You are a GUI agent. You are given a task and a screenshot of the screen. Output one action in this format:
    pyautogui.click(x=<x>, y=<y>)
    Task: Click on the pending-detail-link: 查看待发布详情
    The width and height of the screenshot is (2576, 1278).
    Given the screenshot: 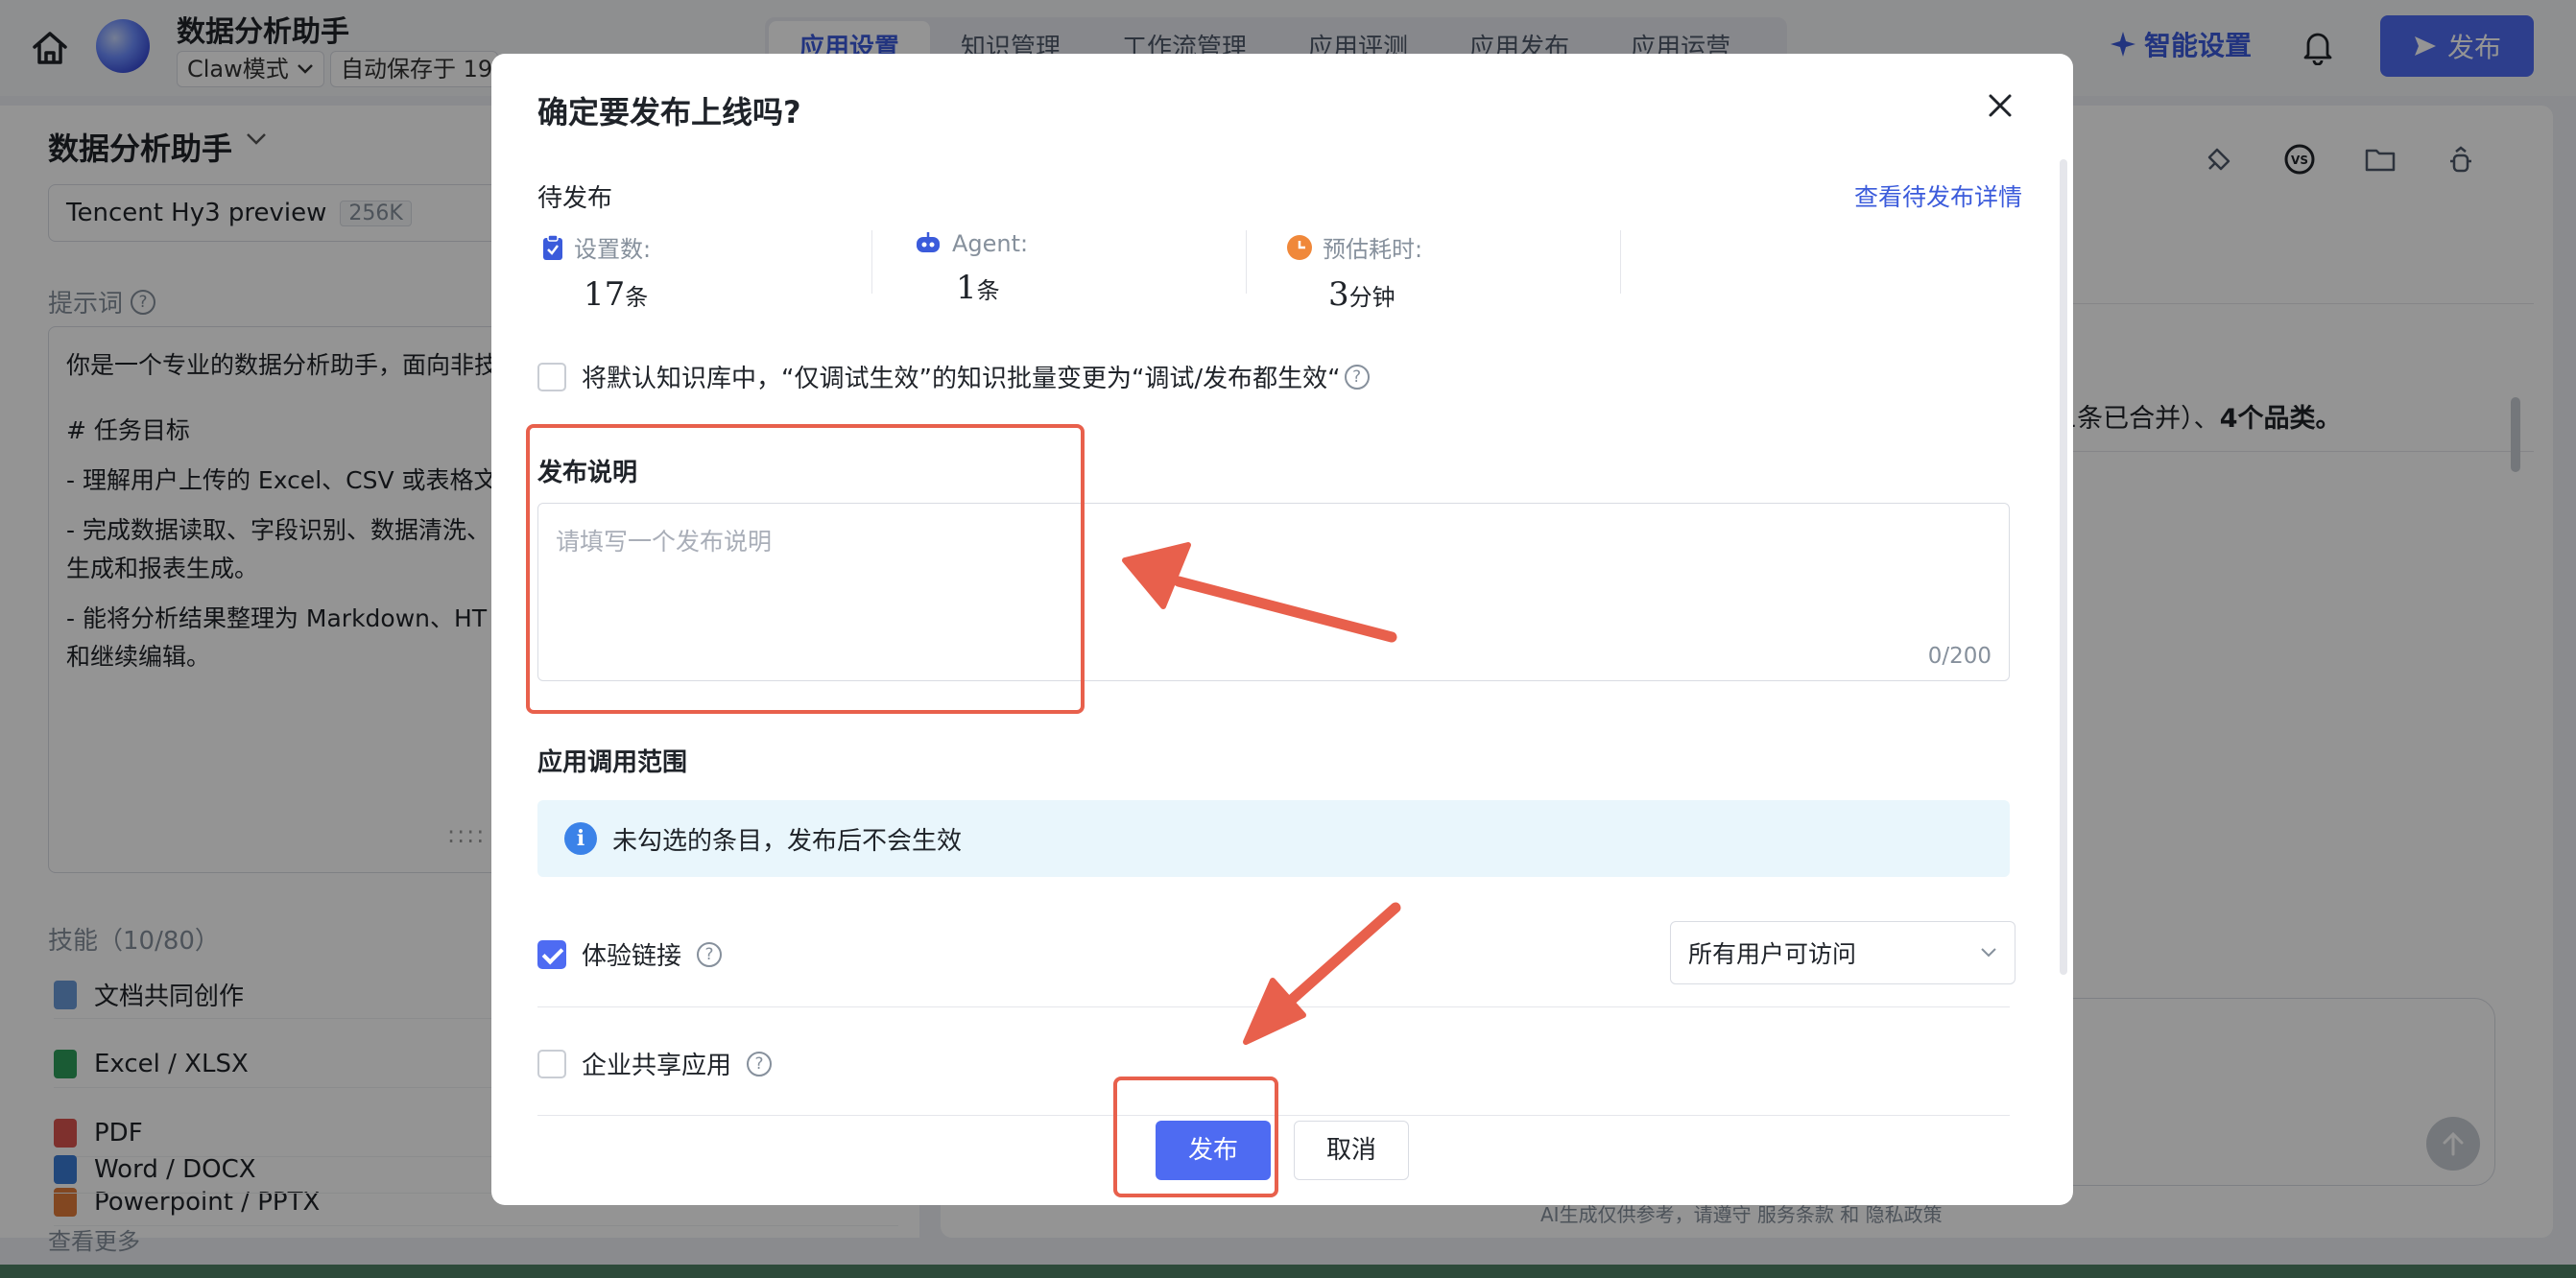 What is the action you would take?
    pyautogui.click(x=1938, y=195)
    